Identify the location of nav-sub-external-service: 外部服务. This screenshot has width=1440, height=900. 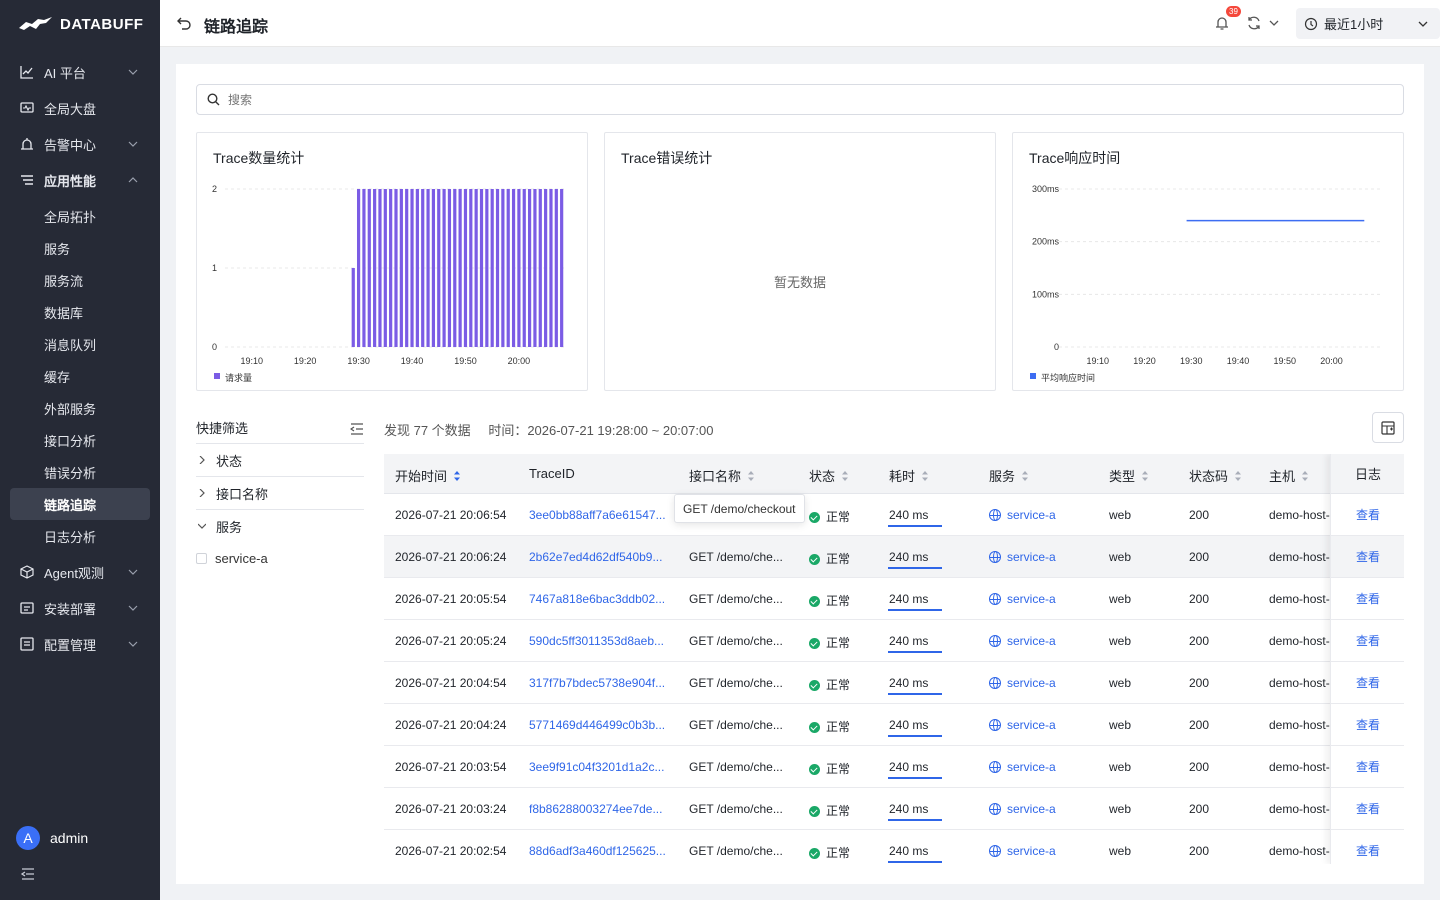
(80, 408).